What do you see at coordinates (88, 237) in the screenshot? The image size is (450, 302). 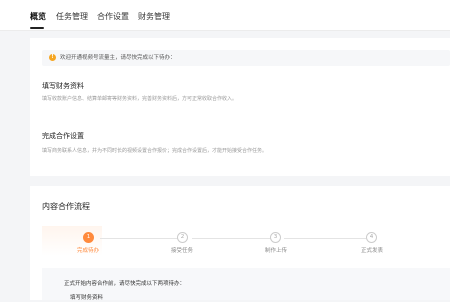 I see `step-1-circle: 1` at bounding box center [88, 237].